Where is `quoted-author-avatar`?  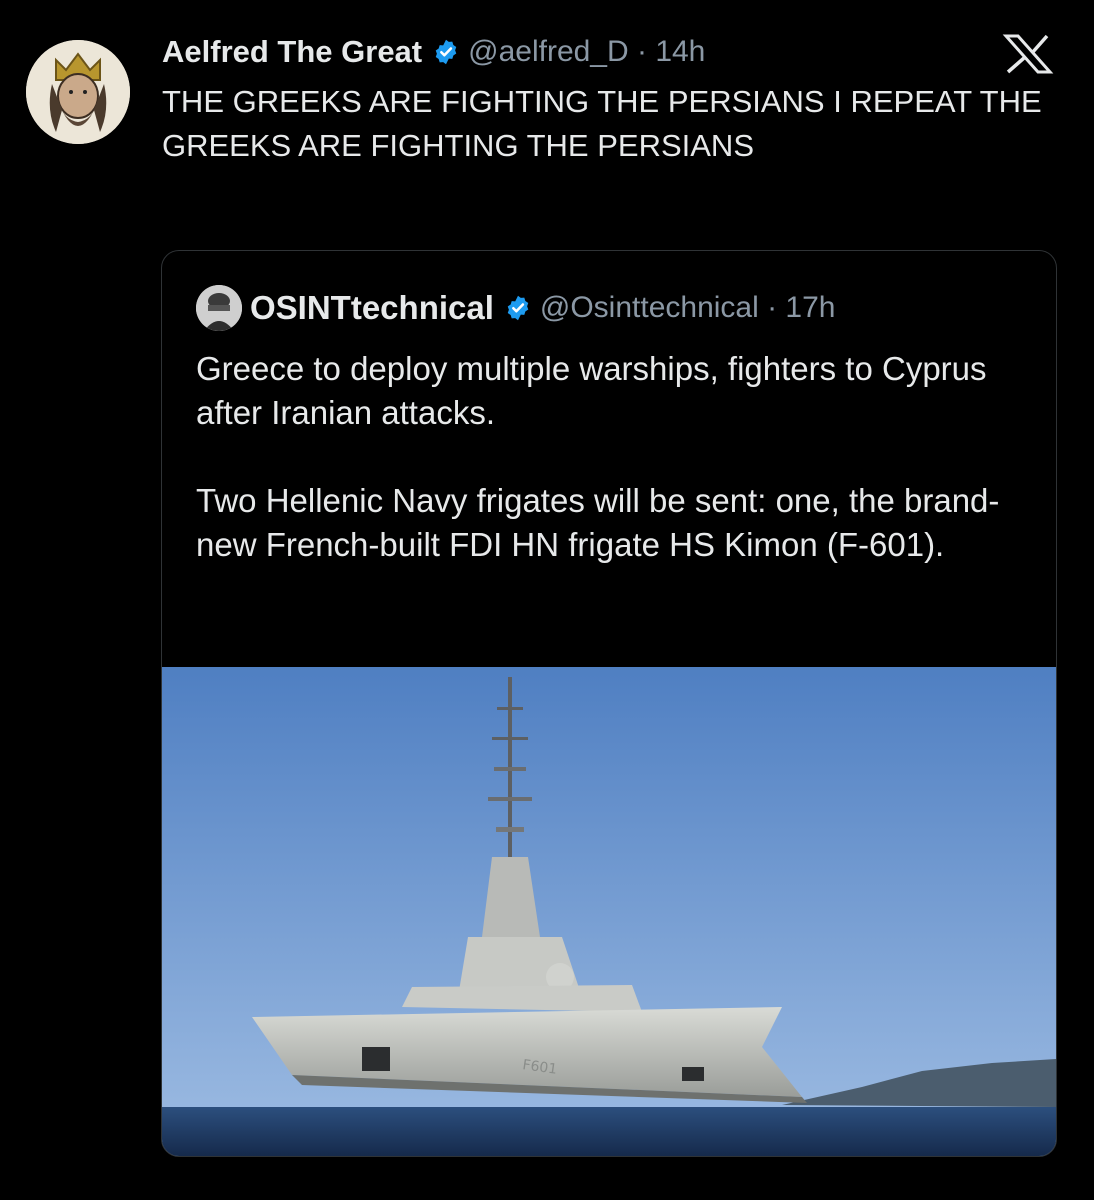
quoted-author-avatar is located at coordinates (219, 308).